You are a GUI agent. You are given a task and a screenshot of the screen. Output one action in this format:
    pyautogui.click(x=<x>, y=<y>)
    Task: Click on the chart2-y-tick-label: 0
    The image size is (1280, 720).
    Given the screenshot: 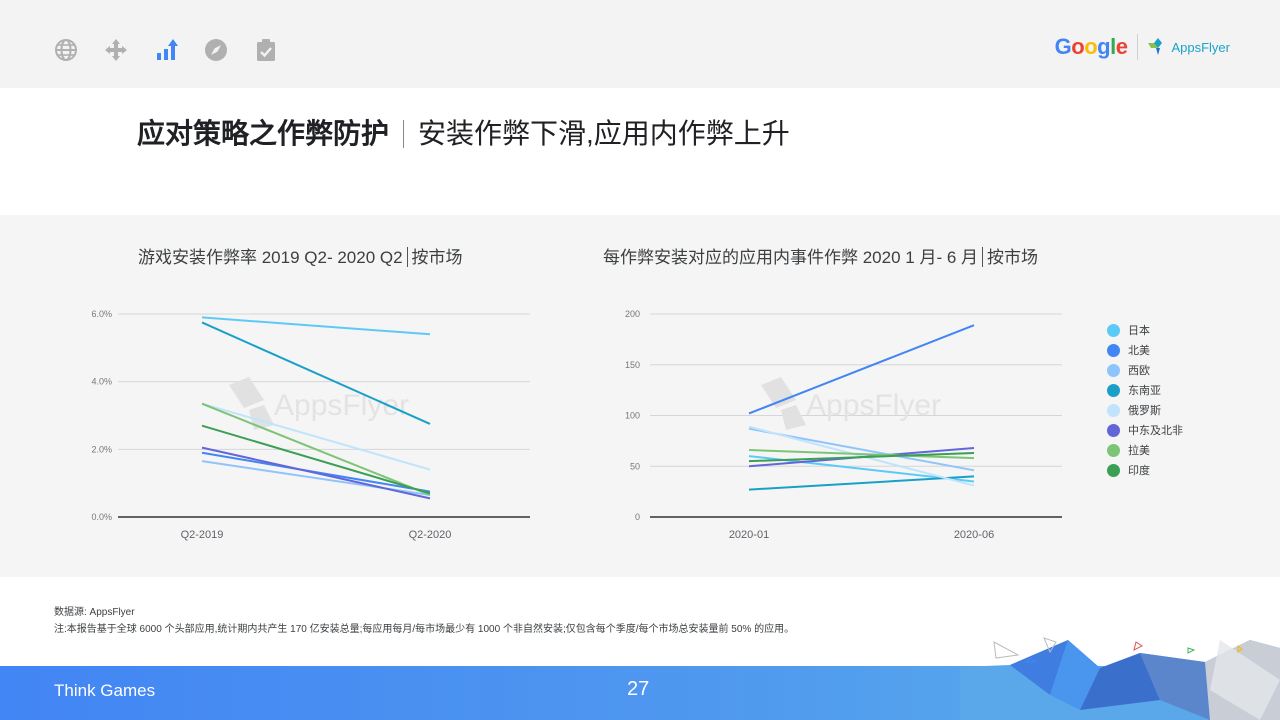 What is the action you would take?
    pyautogui.click(x=637, y=517)
    